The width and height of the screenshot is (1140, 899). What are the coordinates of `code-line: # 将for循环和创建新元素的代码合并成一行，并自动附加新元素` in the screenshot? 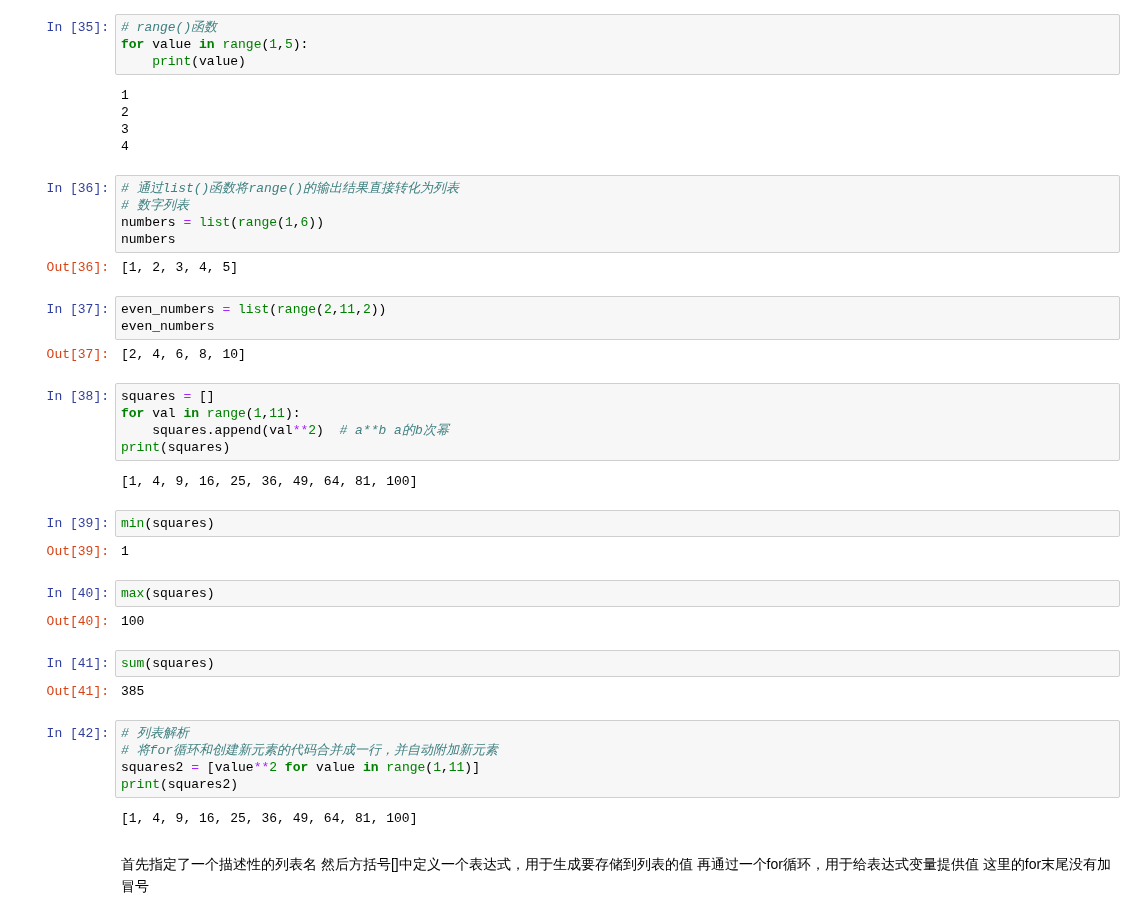 It's located at (310, 750).